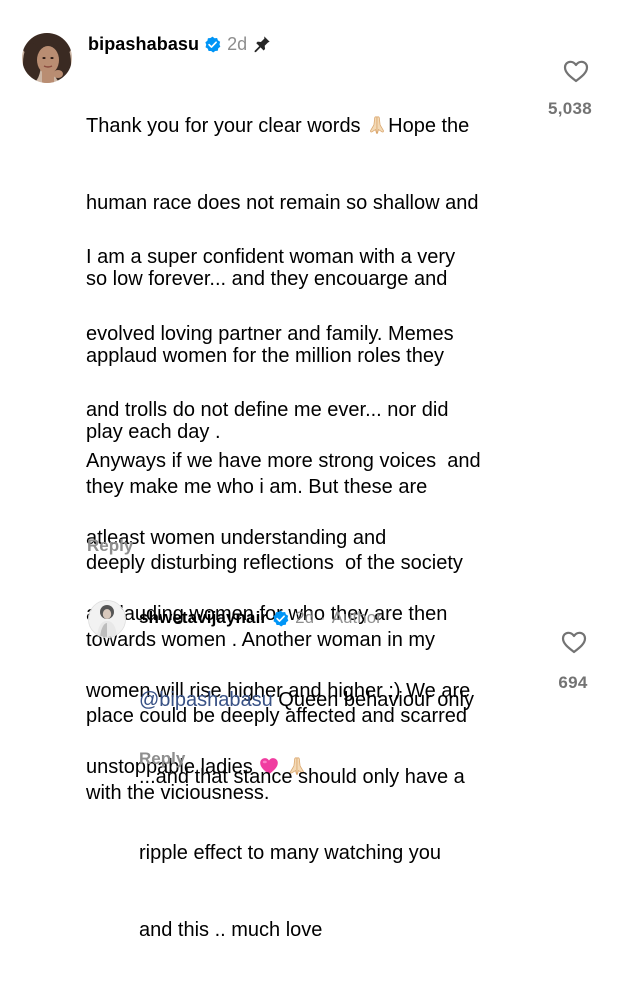 Image resolution: width=620 pixels, height=994 pixels. What do you see at coordinates (270, 333) in the screenshot?
I see `comment-text-line: evolved loving partner and family. Memes` at bounding box center [270, 333].